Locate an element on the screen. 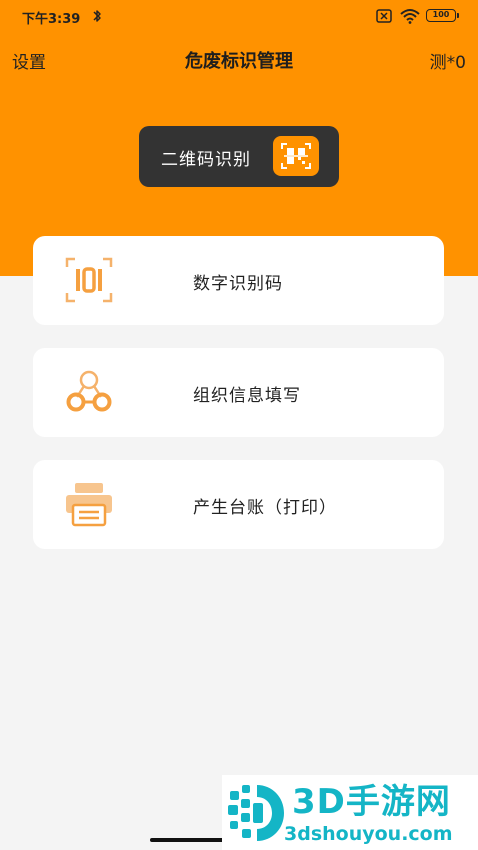 Image resolution: width=478 pixels, height=850 pixels. digit-code-icon is located at coordinates (89, 280).